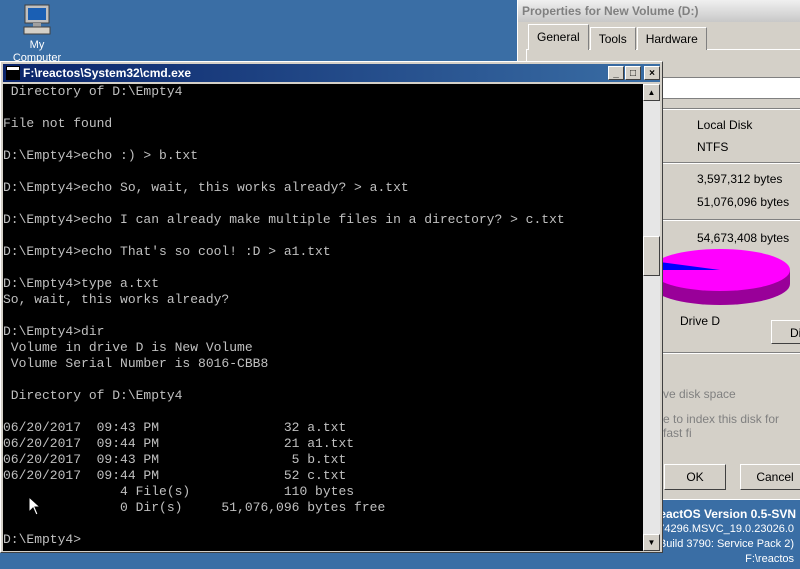  What do you see at coordinates (175, 427) in the screenshot?
I see `console-line: 06/20/2017 09:43 PM 32 a.txt` at bounding box center [175, 427].